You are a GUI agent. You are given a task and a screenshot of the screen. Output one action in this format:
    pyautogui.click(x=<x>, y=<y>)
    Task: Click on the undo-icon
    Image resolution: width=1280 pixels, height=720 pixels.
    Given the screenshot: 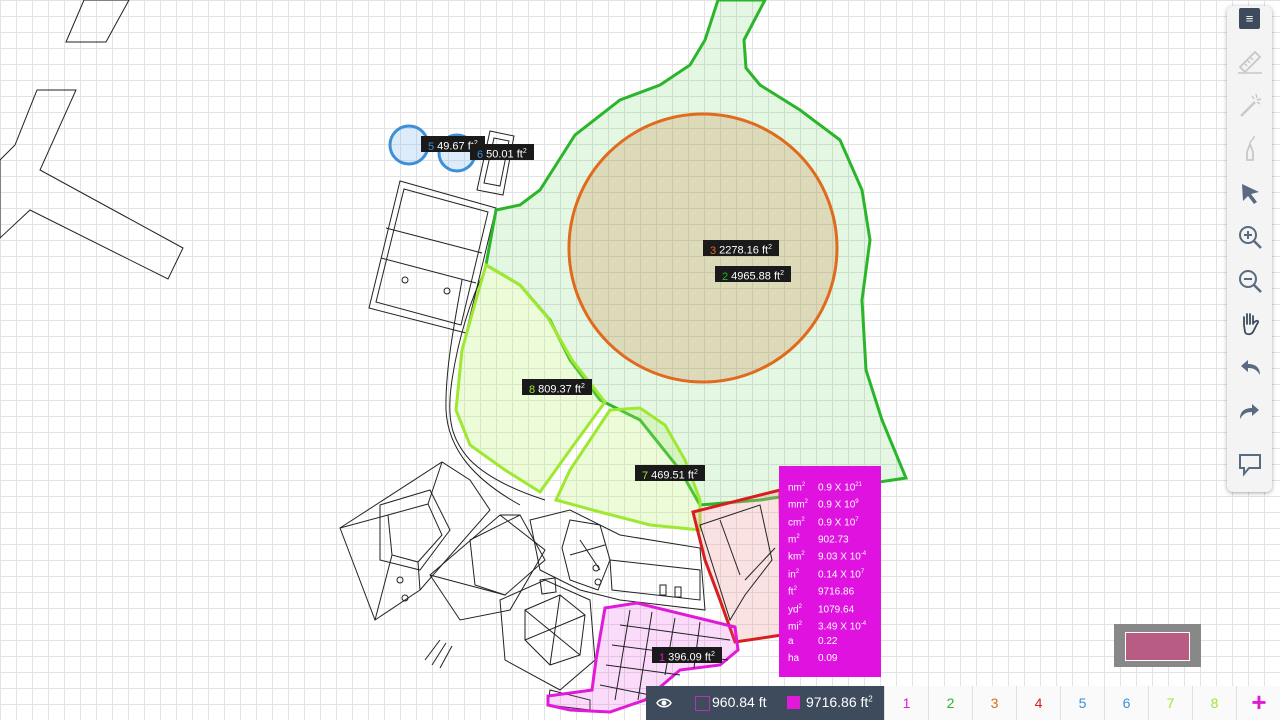 What is the action you would take?
    pyautogui.click(x=1250, y=368)
    